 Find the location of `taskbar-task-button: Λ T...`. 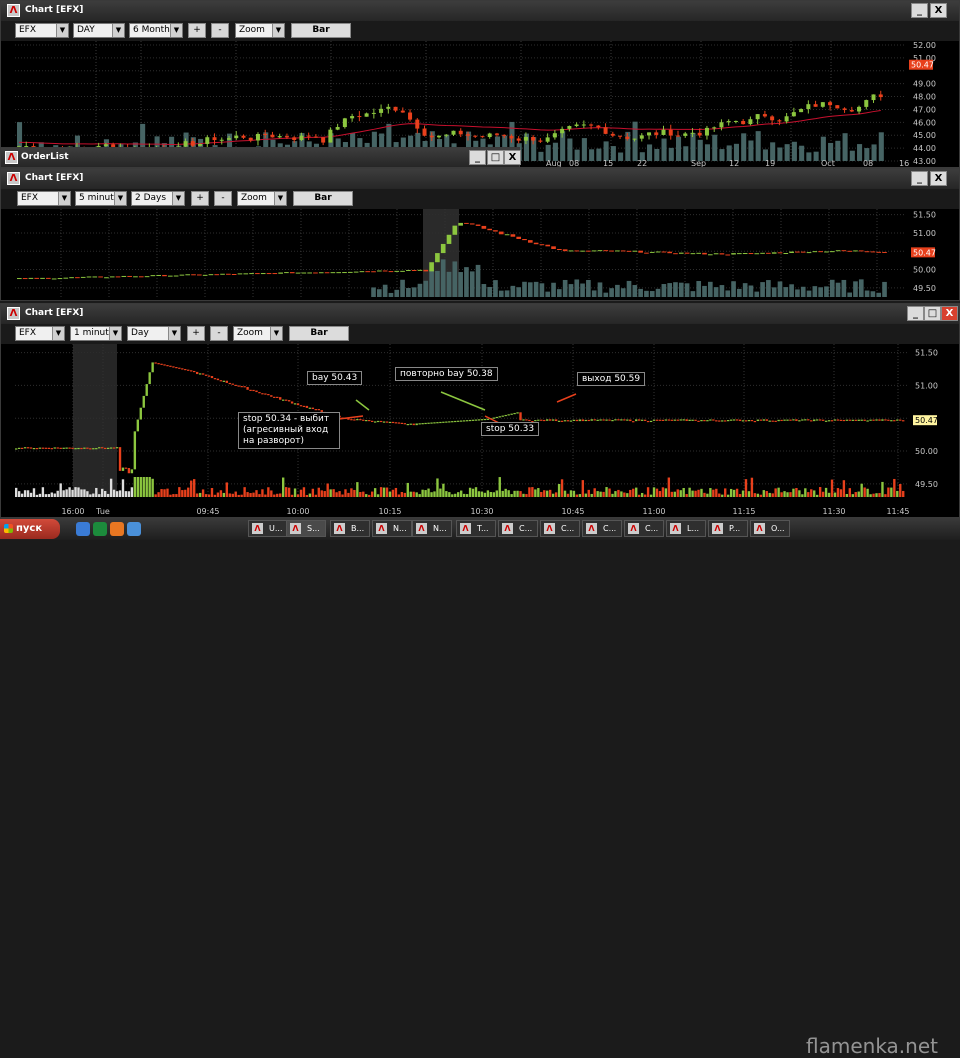

taskbar-task-button: Λ T... is located at coordinates (476, 528).